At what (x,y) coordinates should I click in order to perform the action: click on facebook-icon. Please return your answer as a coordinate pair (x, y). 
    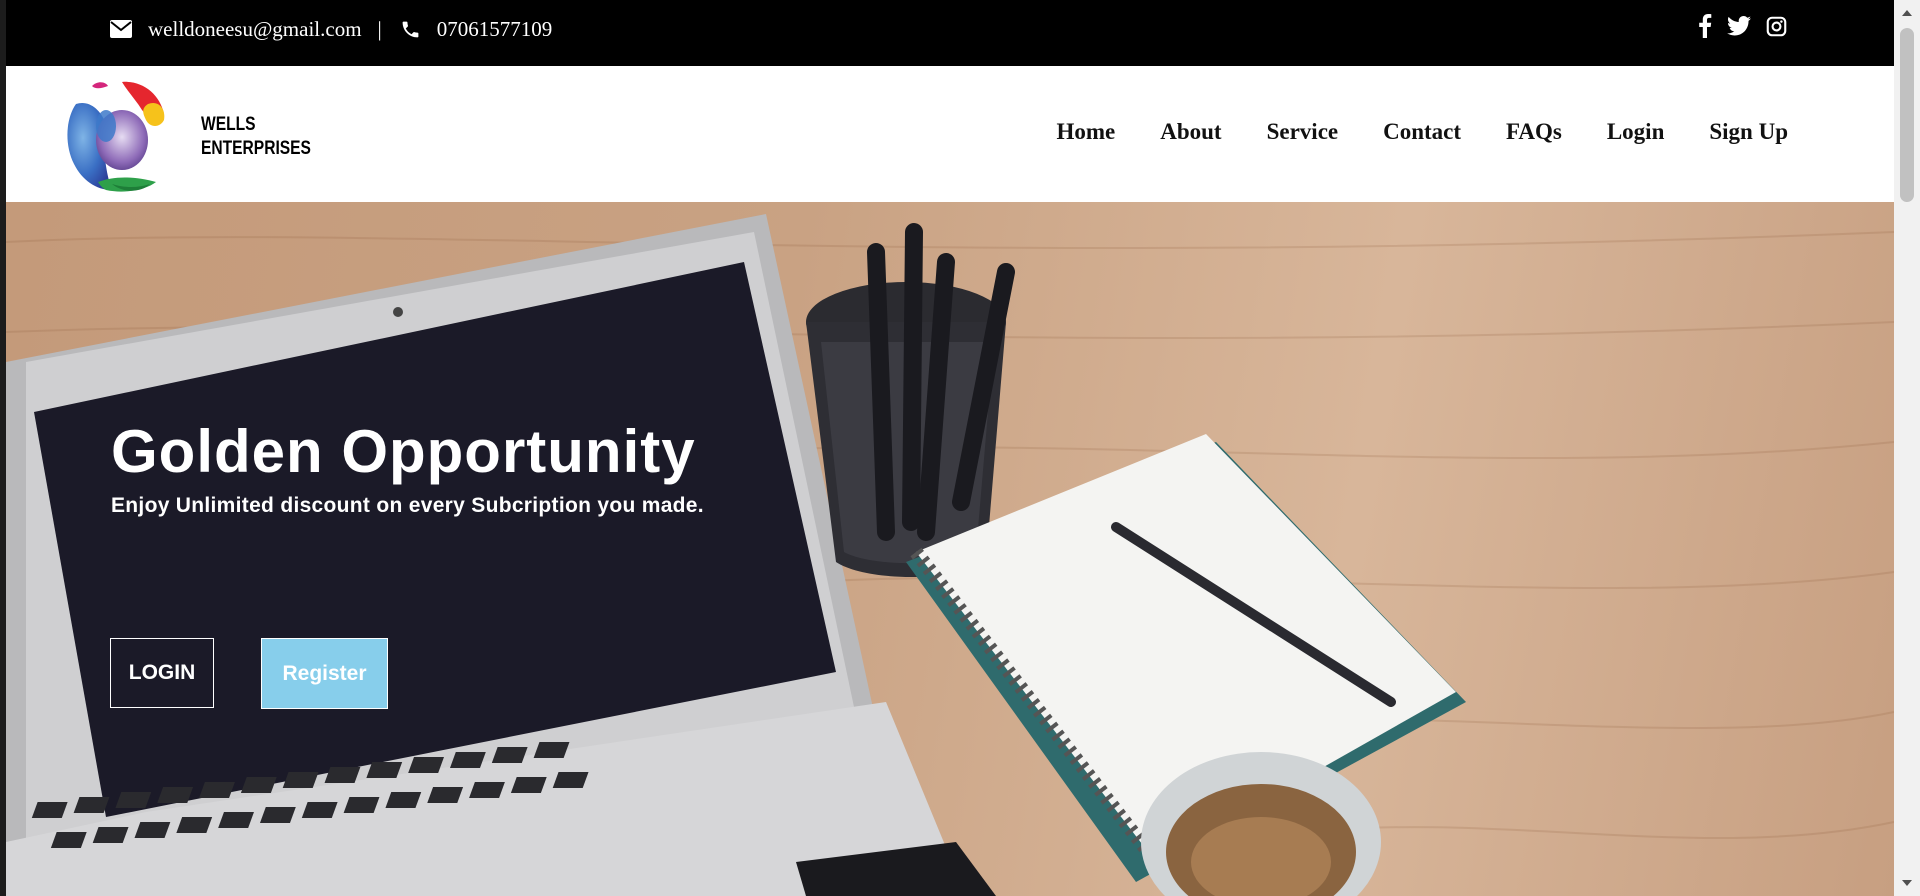
    Looking at the image, I should click on (1705, 29).